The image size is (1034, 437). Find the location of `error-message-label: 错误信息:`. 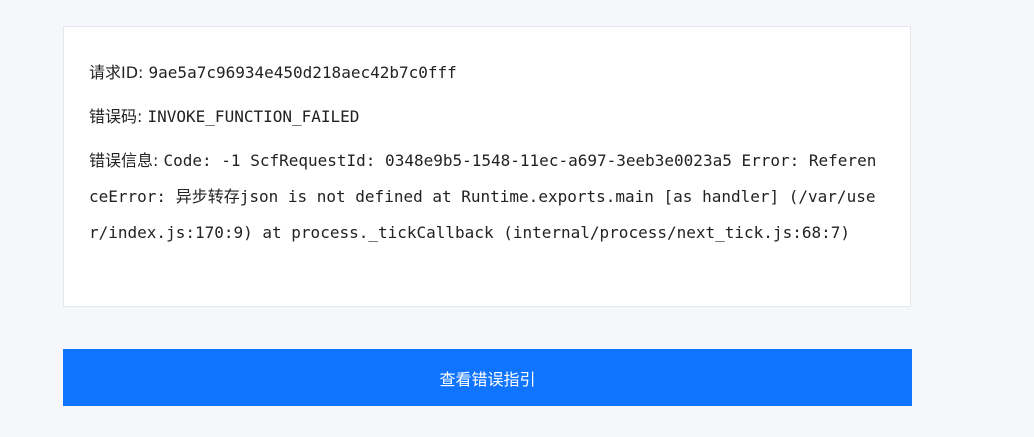

error-message-label: 错误信息: is located at coordinates (124, 160).